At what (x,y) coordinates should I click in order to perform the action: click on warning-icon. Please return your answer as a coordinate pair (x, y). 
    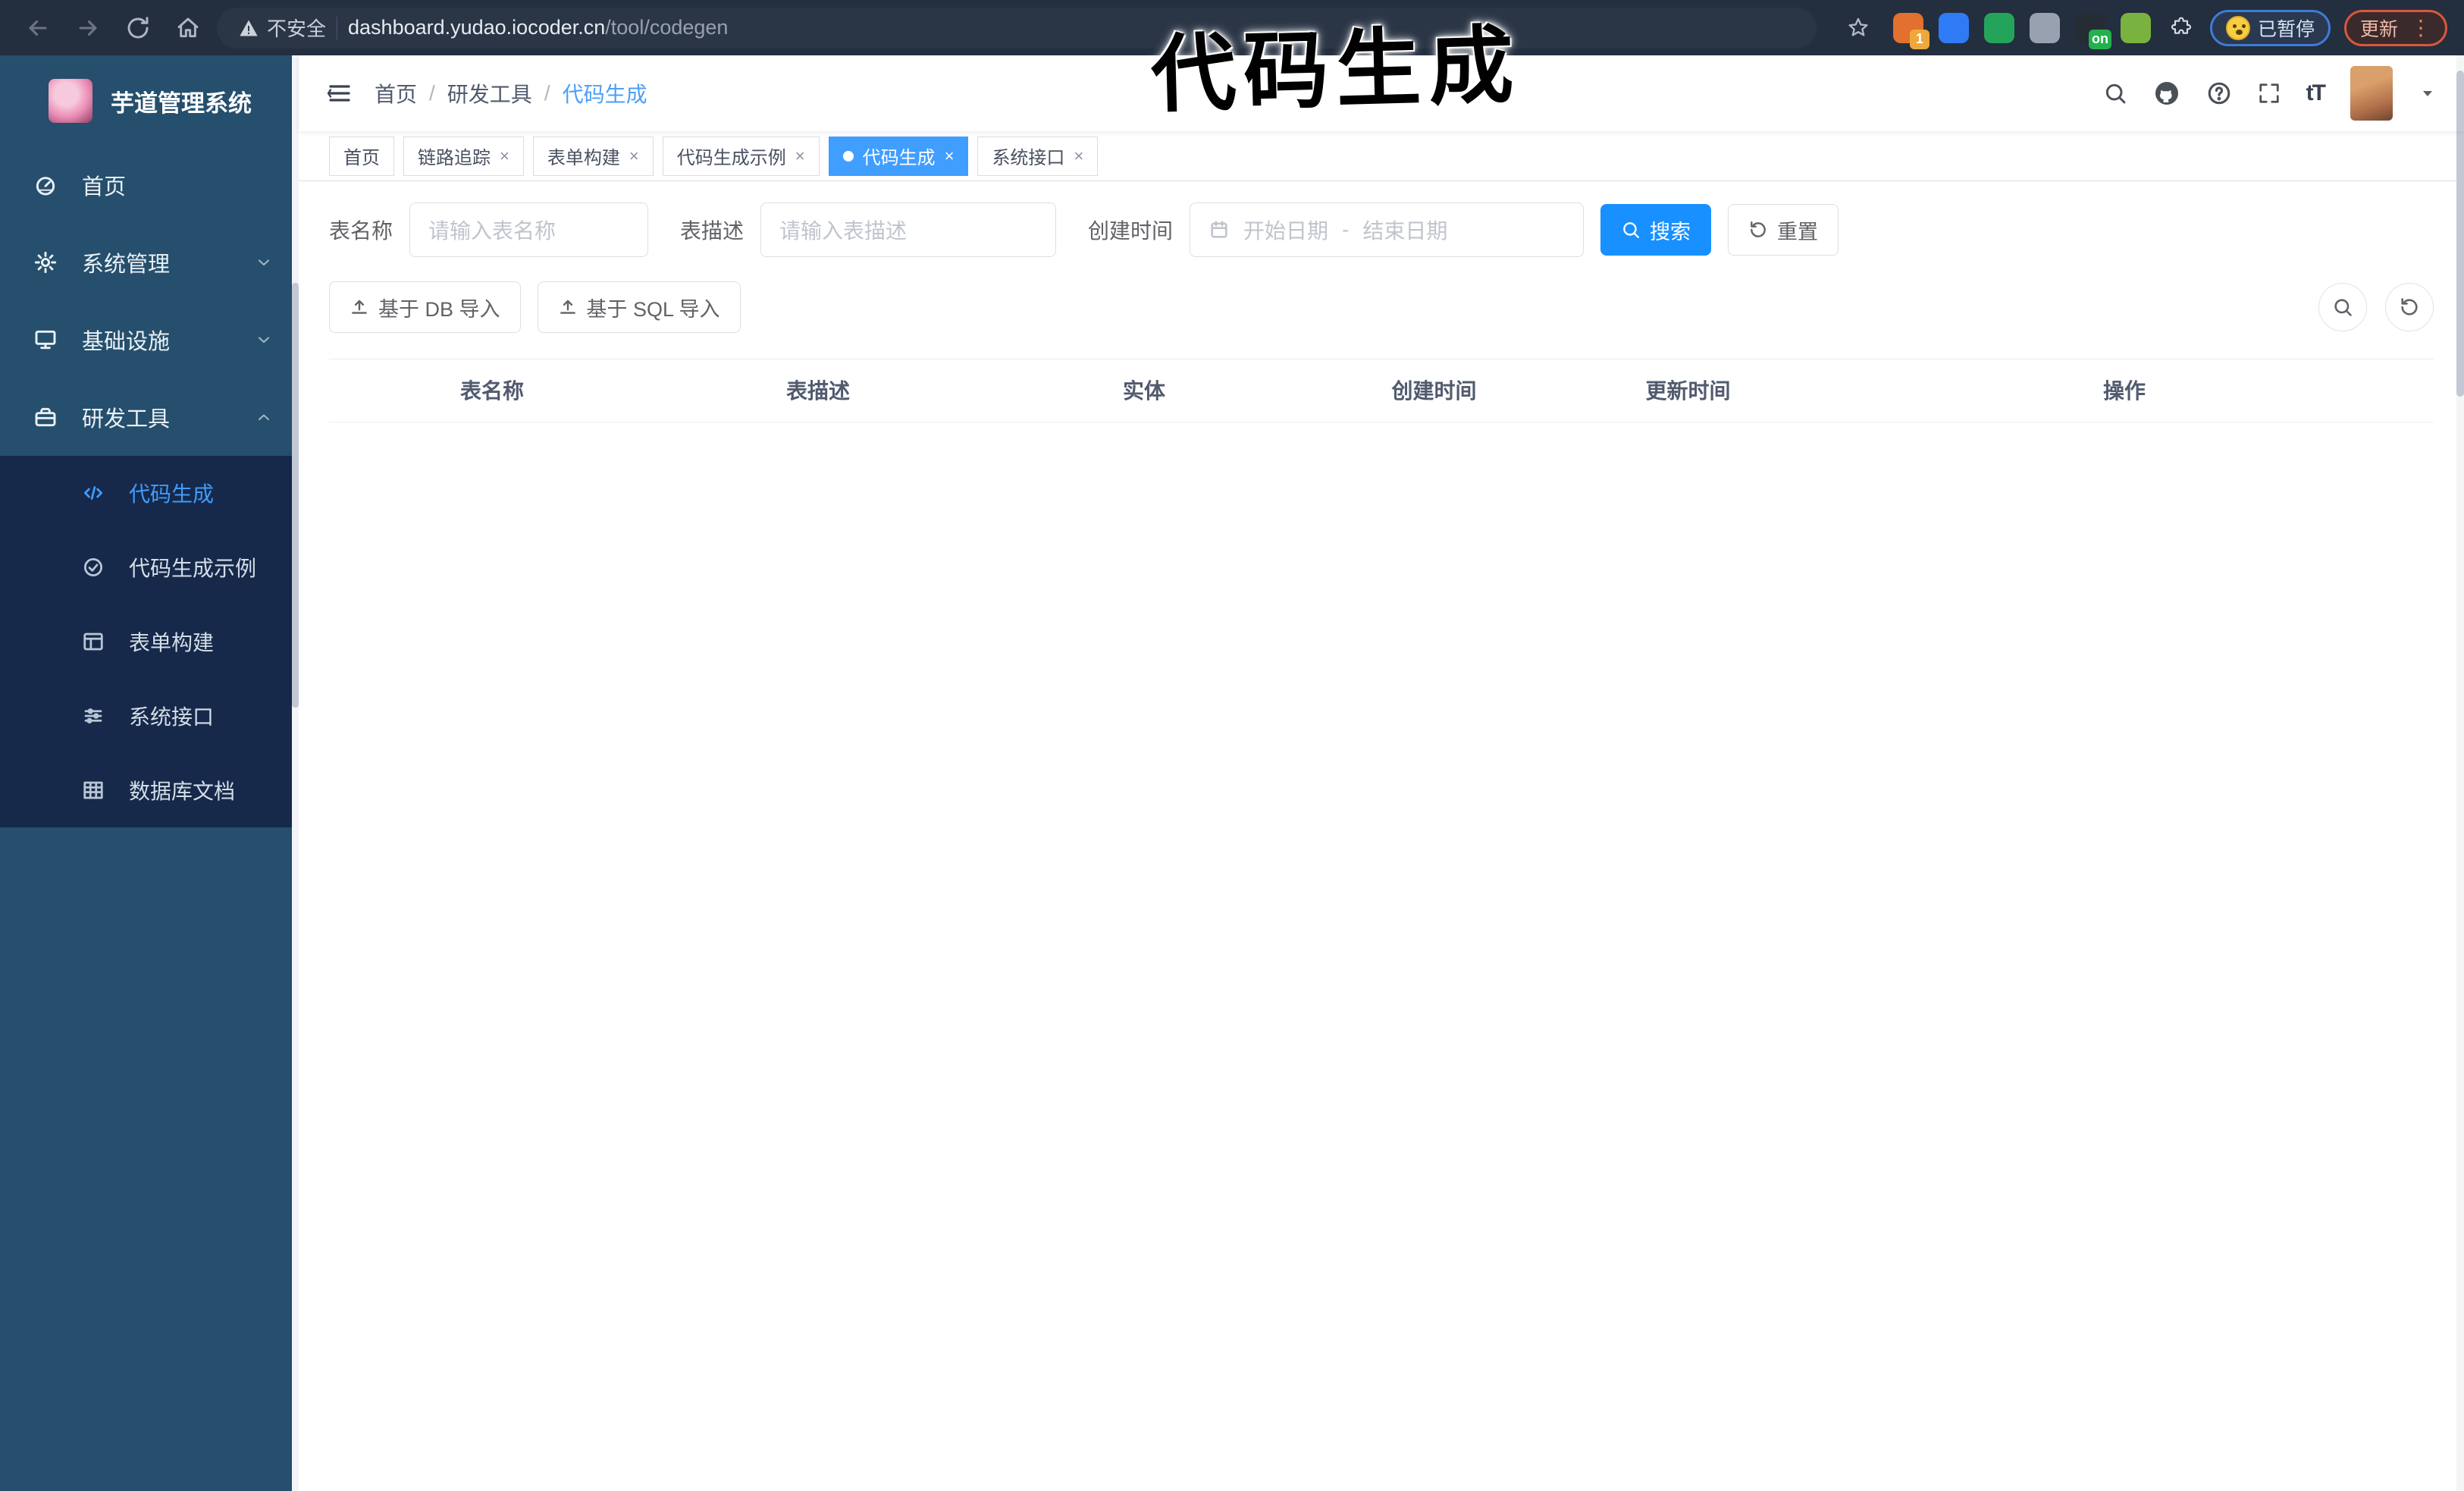
    Looking at the image, I should click on (249, 28).